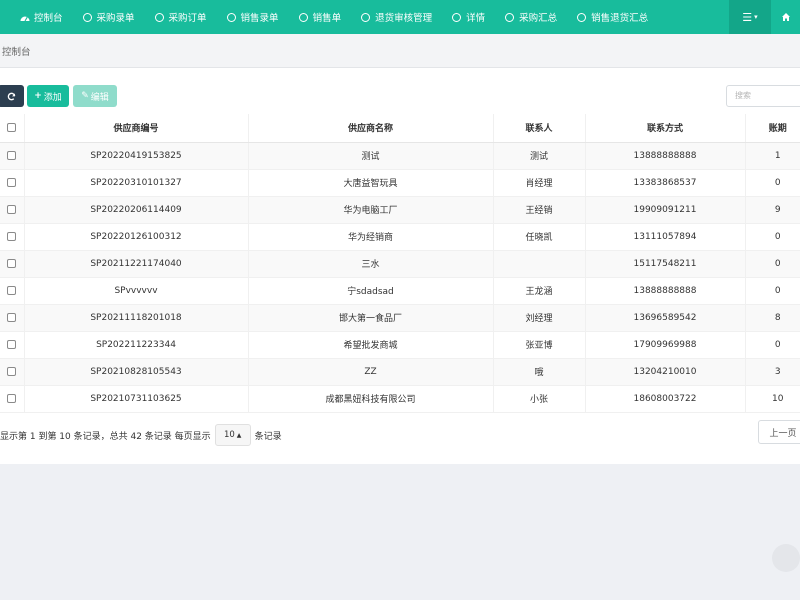 This screenshot has height=600, width=800. I want to click on table-row: SP20220310101327 大唐益智玩具 肖经理 13383868537 0, so click(400, 183).